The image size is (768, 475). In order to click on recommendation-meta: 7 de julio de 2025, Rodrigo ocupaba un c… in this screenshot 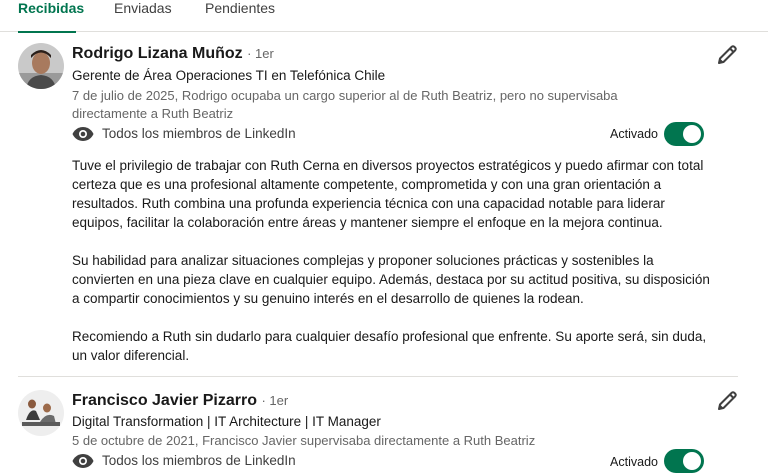, I will do `click(345, 104)`.